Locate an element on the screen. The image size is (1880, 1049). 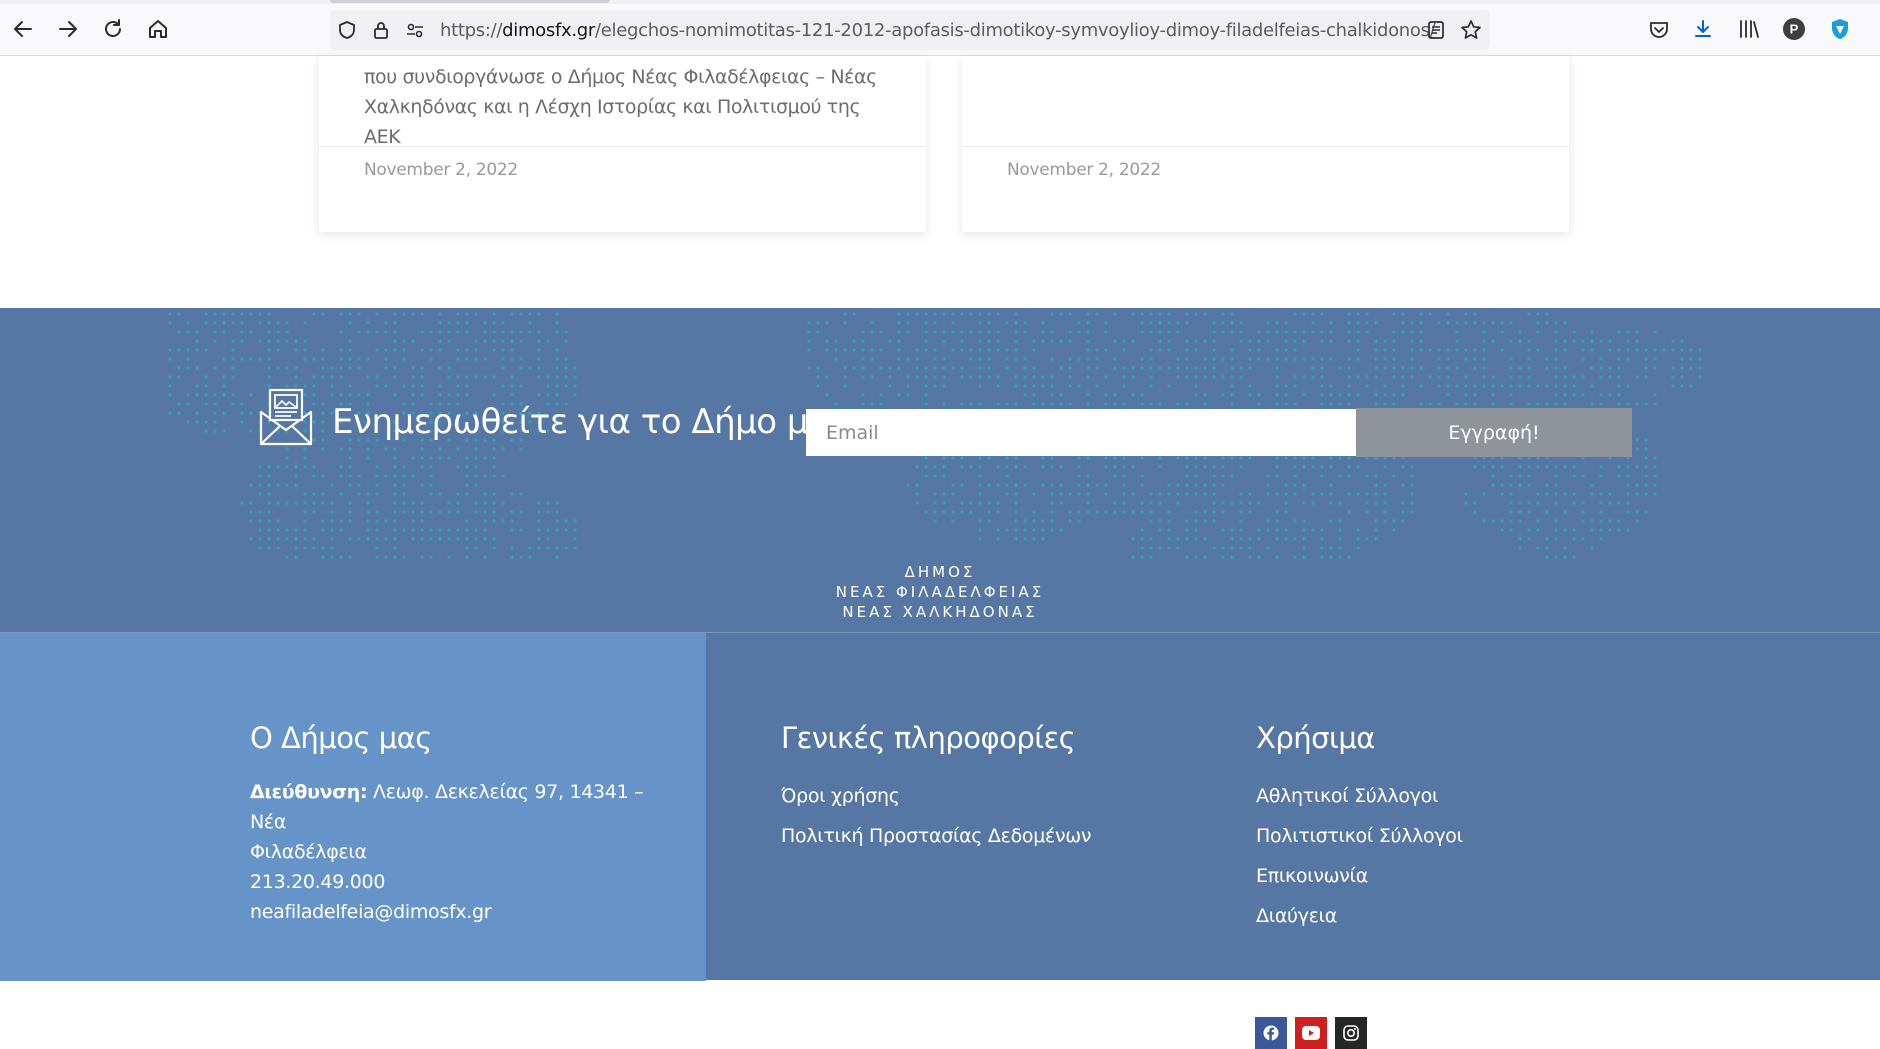
pocket-icon is located at coordinates (1659, 29).